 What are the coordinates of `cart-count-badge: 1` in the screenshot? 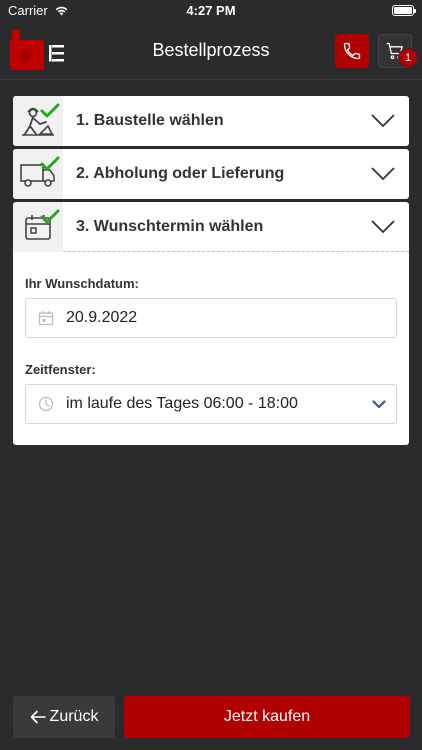 It's located at (408, 58).